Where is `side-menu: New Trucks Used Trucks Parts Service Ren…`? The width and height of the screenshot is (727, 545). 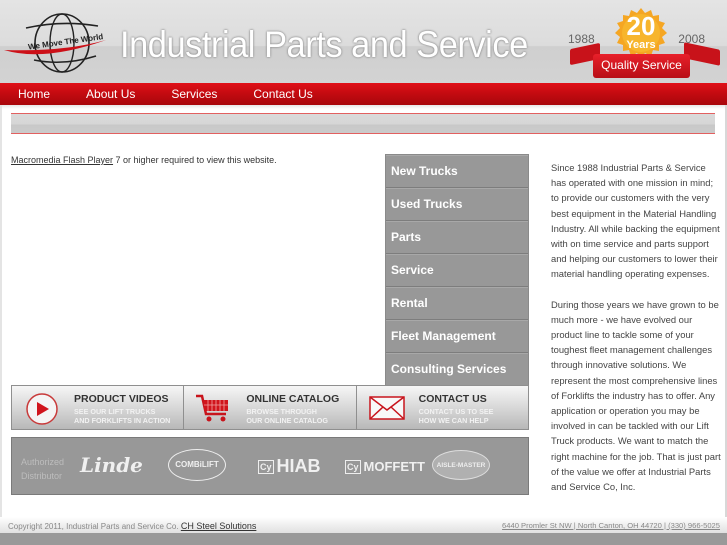 side-menu: New Trucks Used Trucks Parts Service Ren… is located at coordinates (457, 270).